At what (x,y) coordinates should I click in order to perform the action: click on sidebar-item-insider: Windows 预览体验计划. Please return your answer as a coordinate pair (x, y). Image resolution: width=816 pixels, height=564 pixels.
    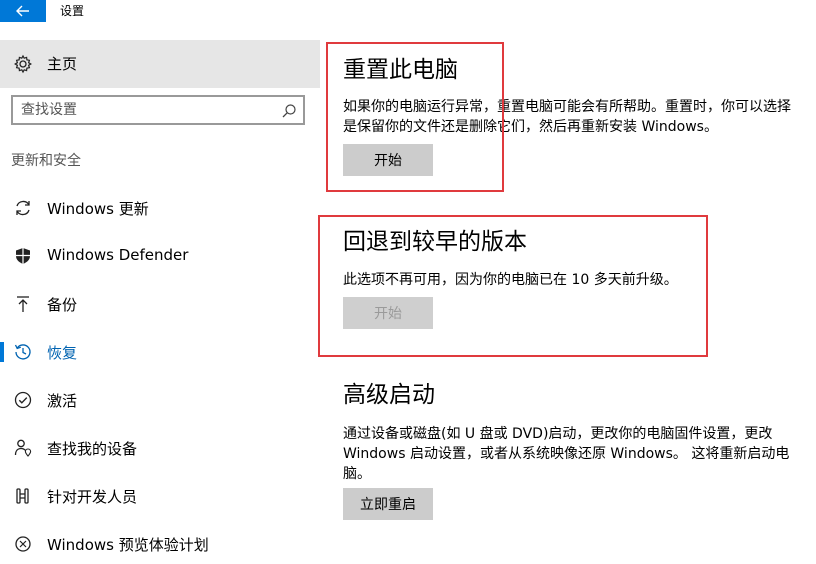
    Looking at the image, I should click on (160, 544).